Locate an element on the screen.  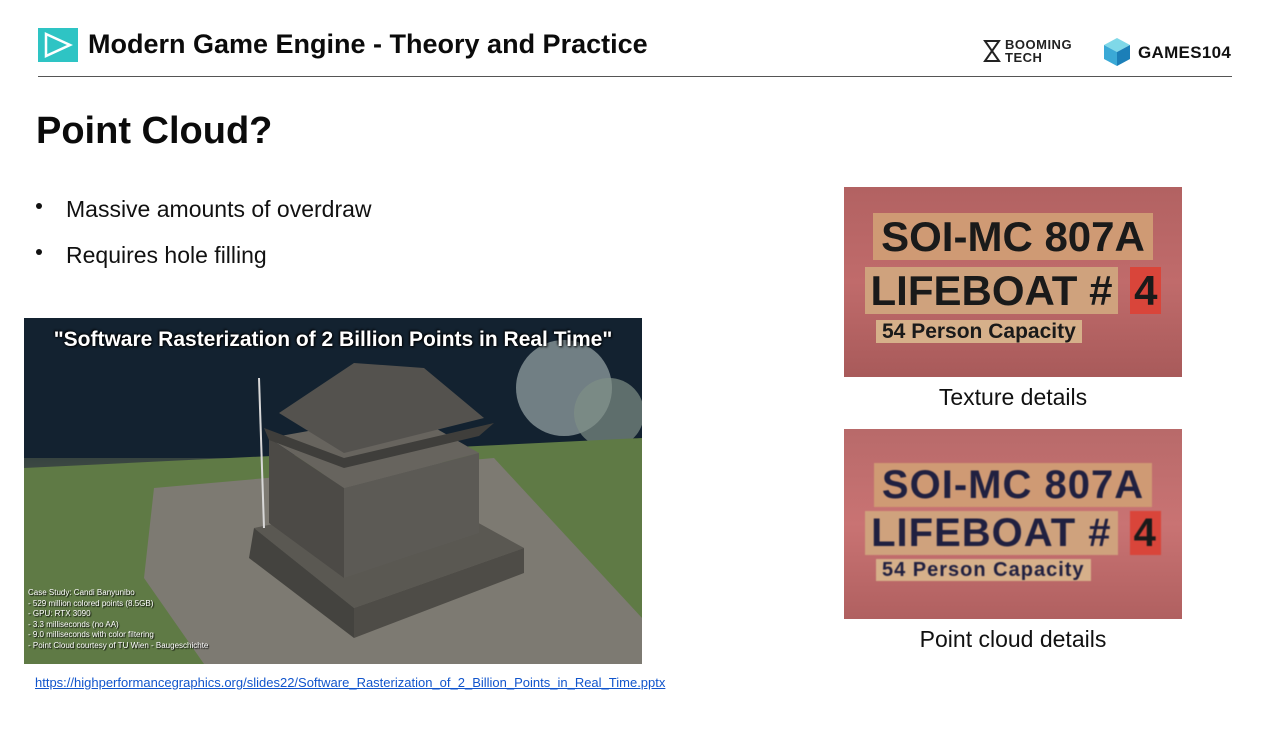
booming-tech-logo: BOOMING TECH is located at coordinates (1037, 52).